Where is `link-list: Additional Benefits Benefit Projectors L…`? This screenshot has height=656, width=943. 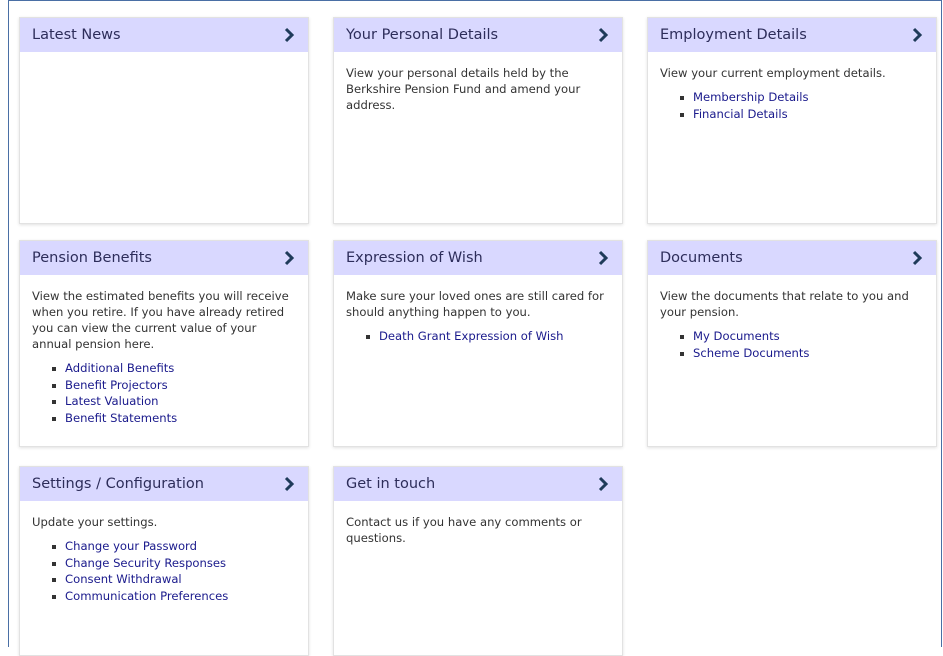
link-list: Additional Benefits Benefit Projectors L… is located at coordinates (164, 393).